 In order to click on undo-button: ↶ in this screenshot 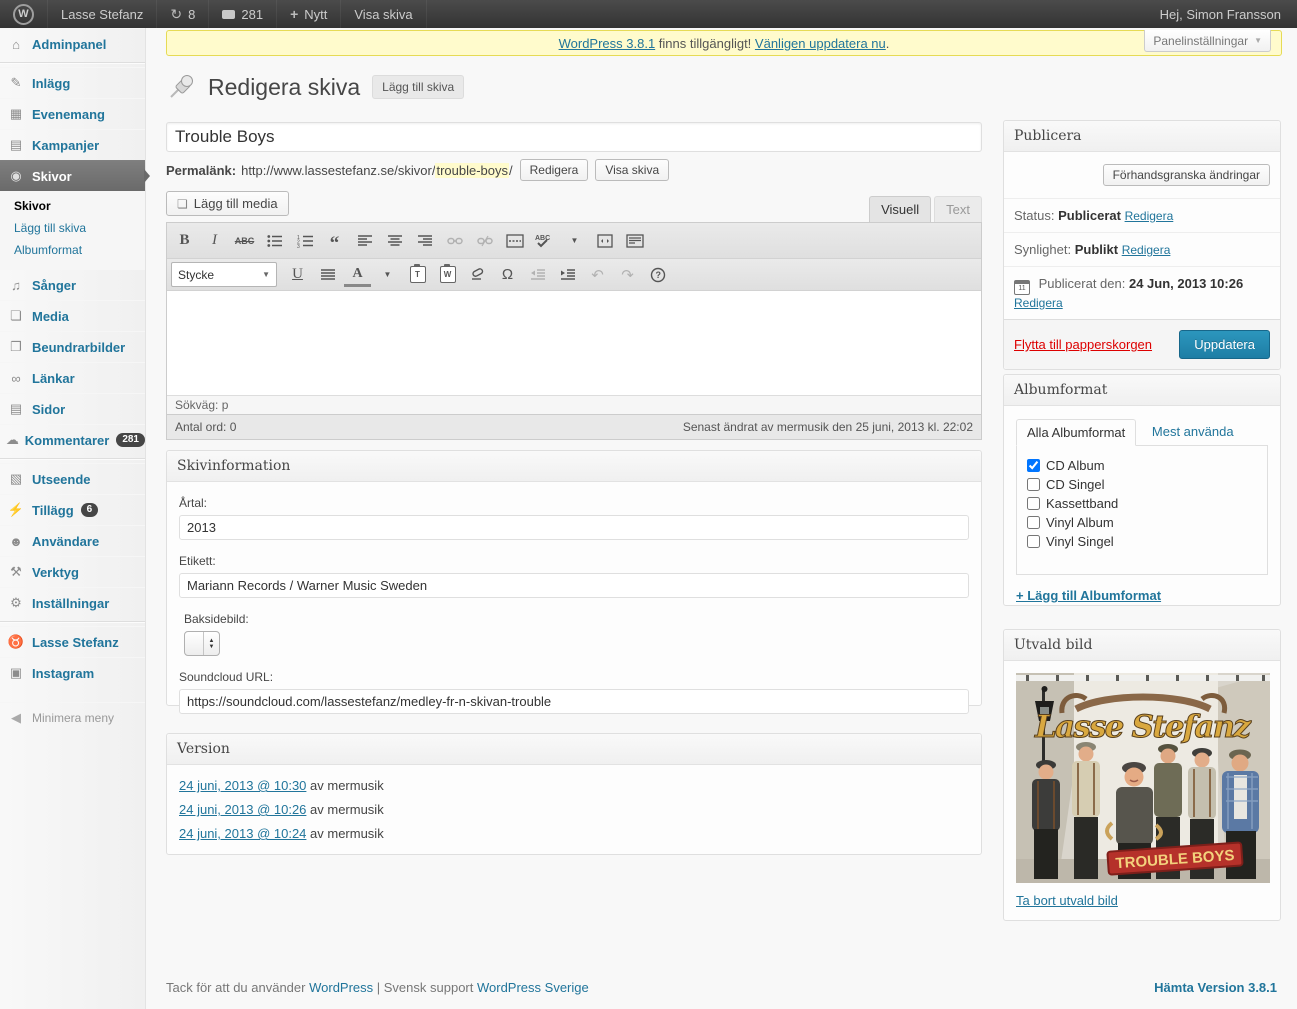, I will do `click(597, 275)`.